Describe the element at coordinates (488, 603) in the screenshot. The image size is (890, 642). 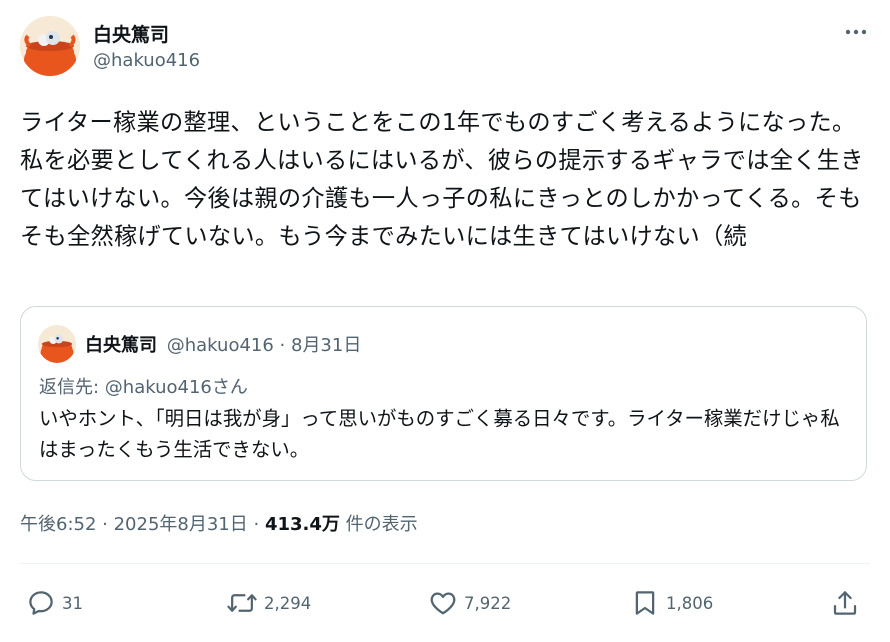
I see `like-count: 7,922` at that location.